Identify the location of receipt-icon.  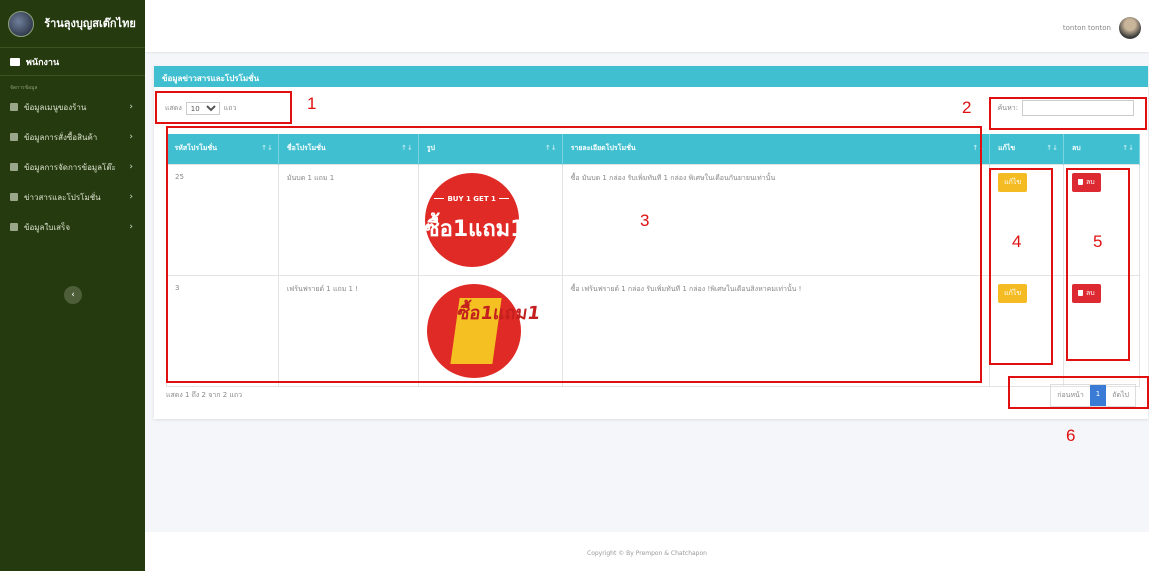
(14, 227).